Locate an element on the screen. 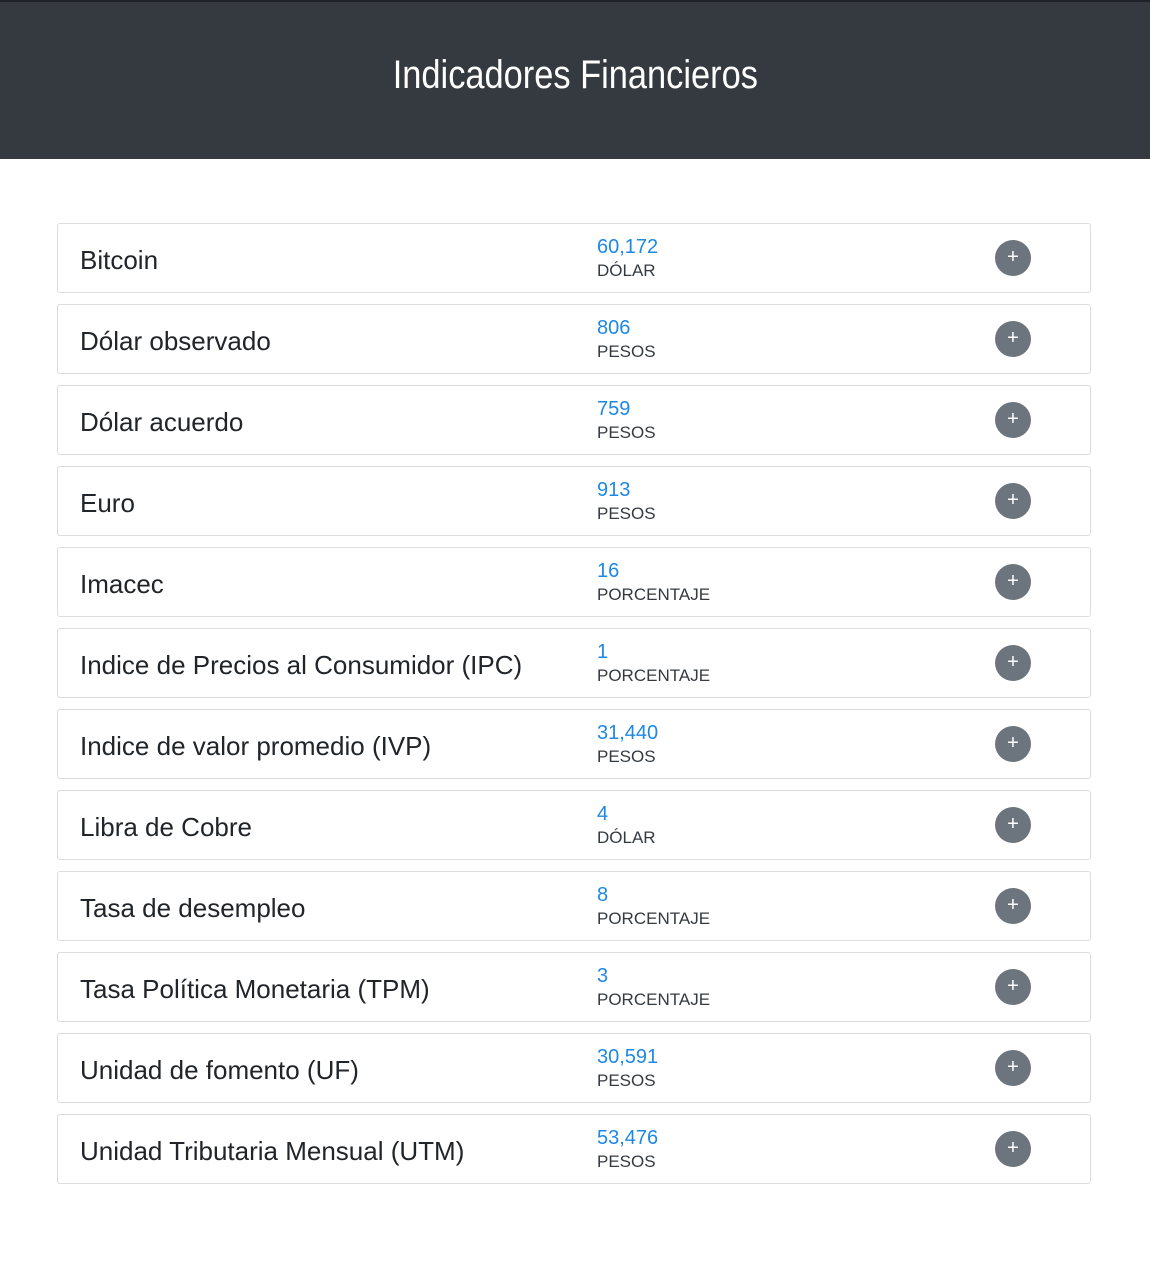  indicator-value-block: 913 PESOS is located at coordinates (626, 502).